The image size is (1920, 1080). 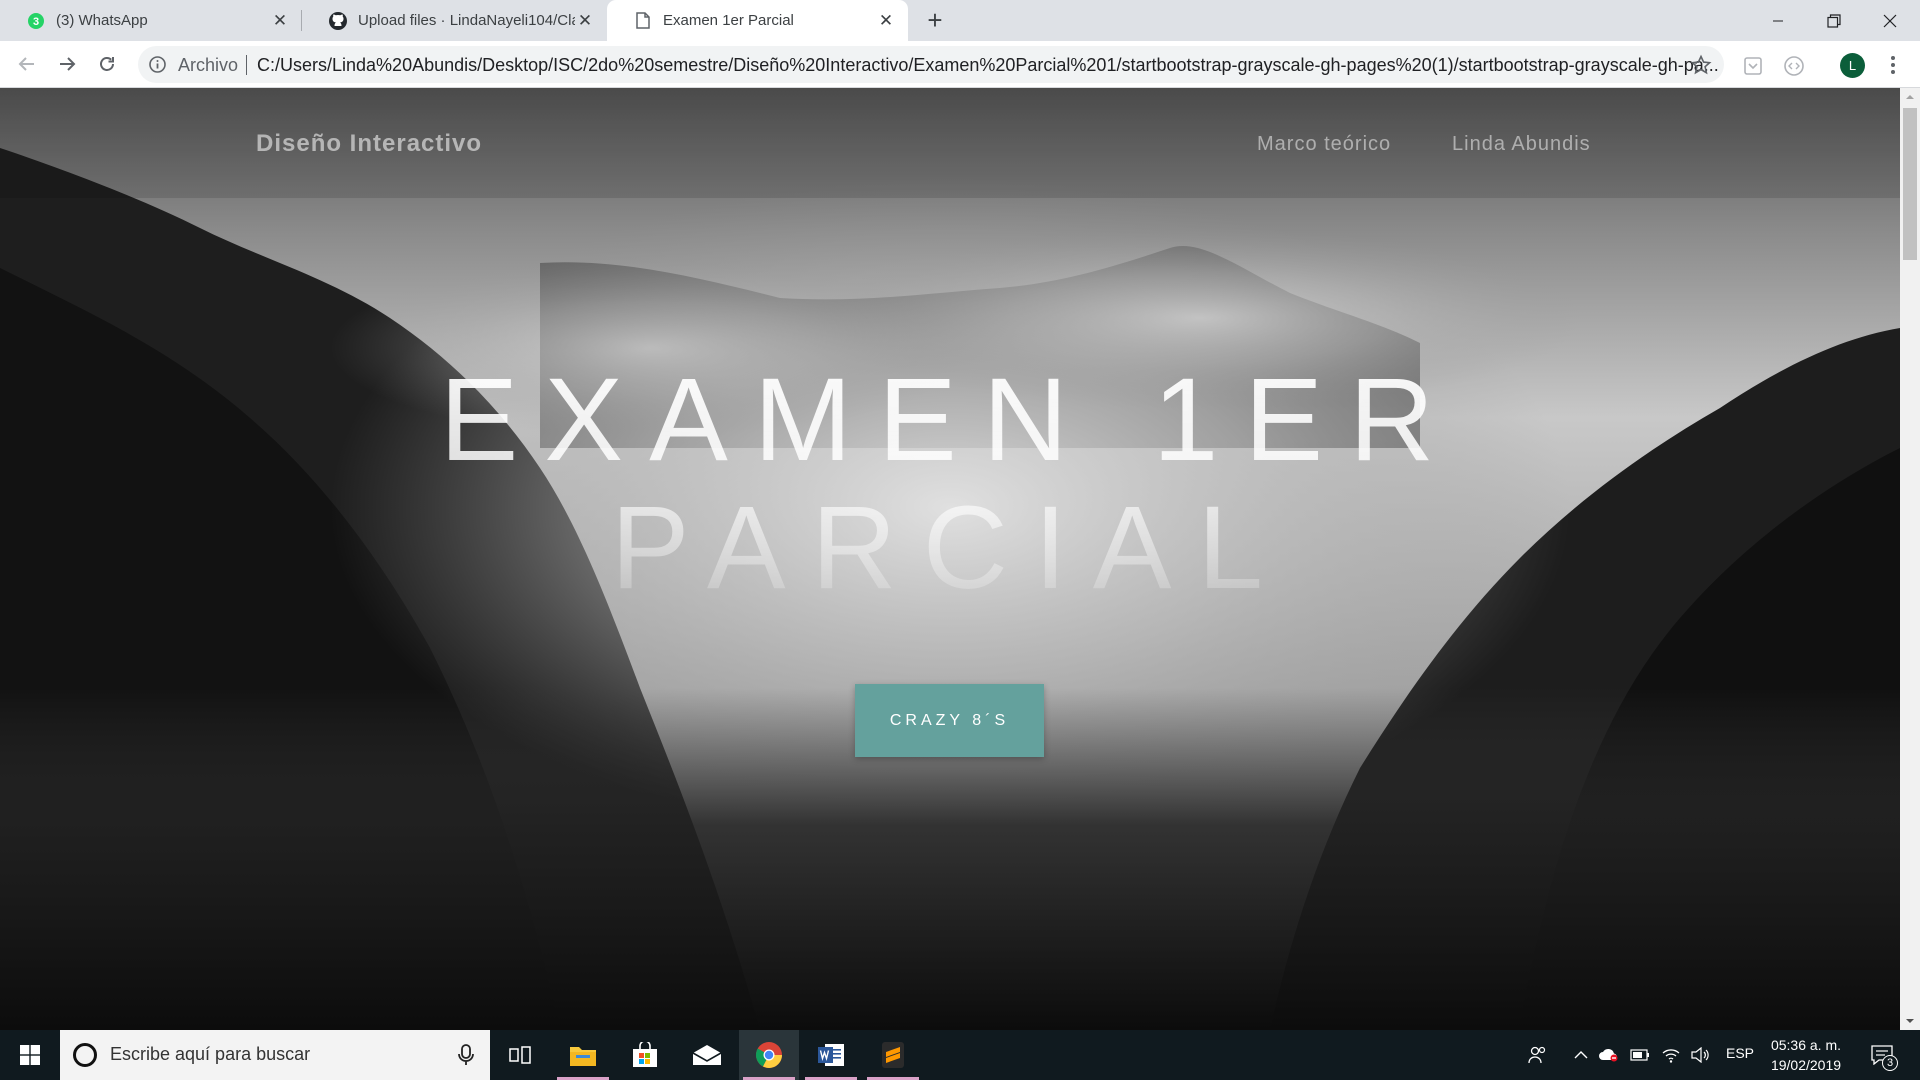 I want to click on chrome-icon, so click(x=768, y=1055).